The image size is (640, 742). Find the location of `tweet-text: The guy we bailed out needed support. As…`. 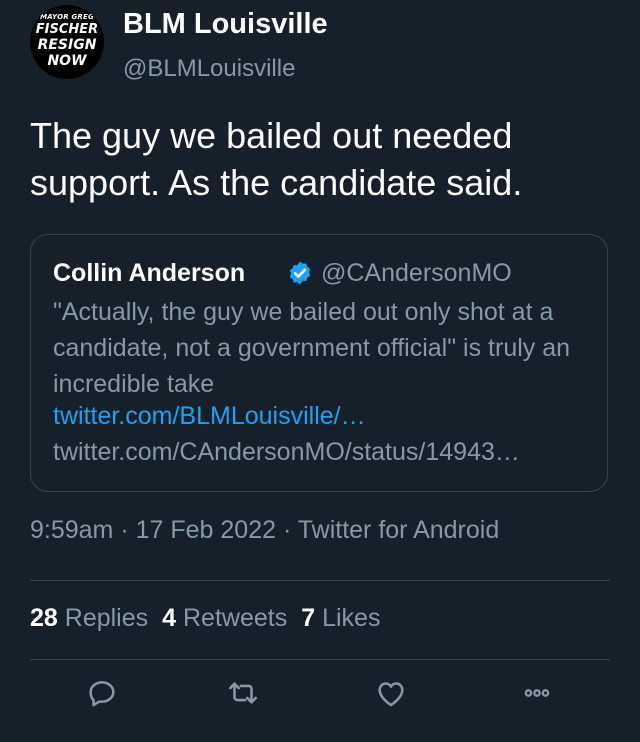

tweet-text: The guy we bailed out needed support. As… is located at coordinates (276, 159).